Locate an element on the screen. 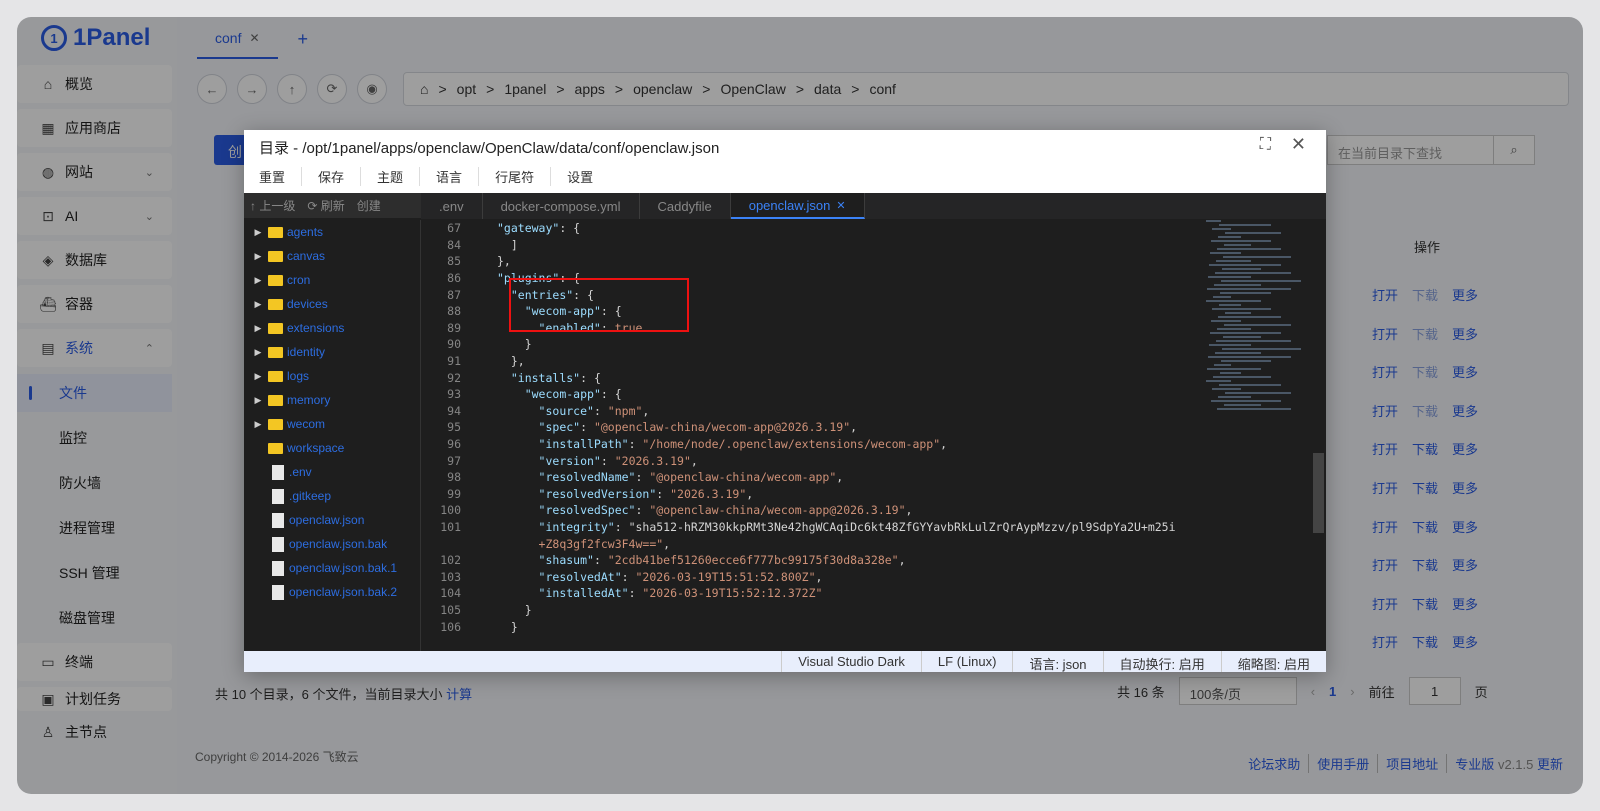 Image resolution: width=1600 pixels, height=811 pixels. menu-reset: 重置 is located at coordinates (281, 176).